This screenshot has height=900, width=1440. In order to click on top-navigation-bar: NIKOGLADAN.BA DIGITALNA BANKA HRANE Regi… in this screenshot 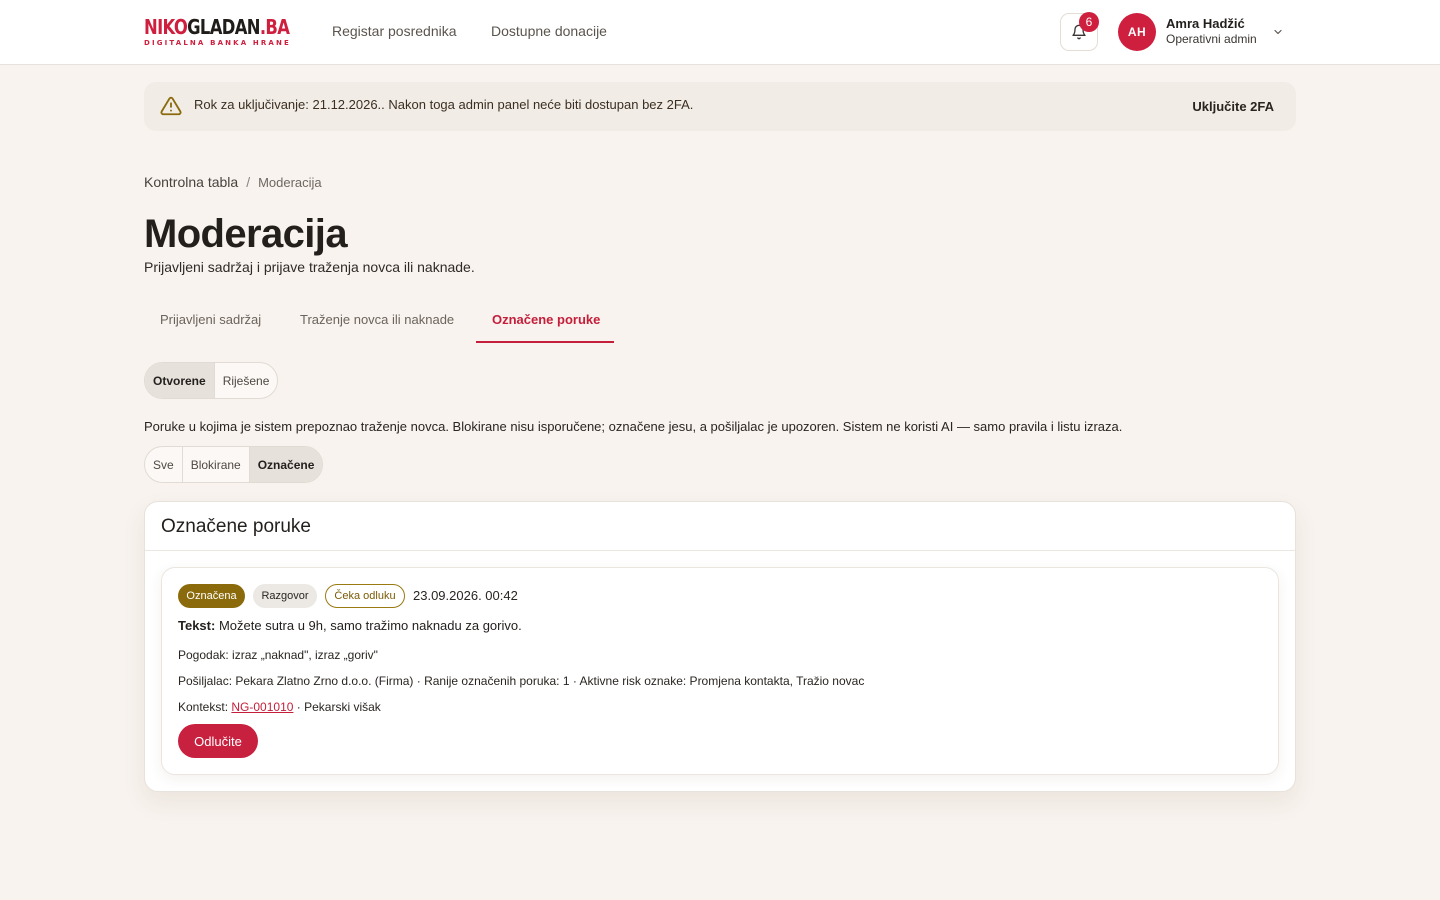, I will do `click(720, 32)`.